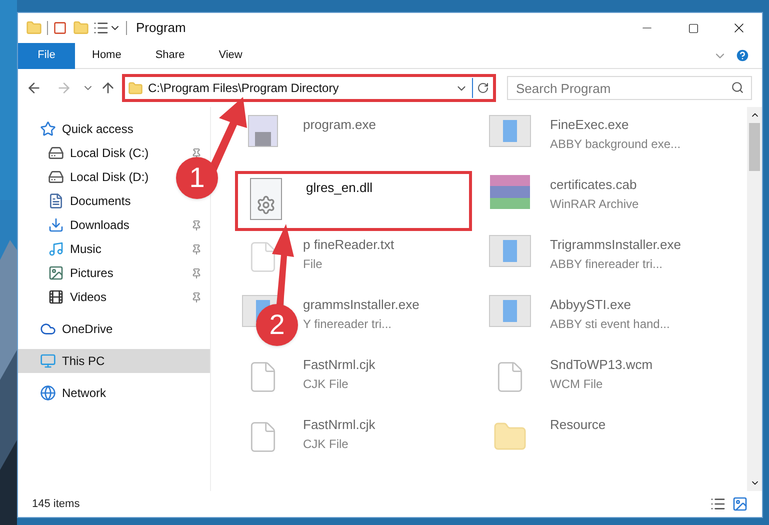  What do you see at coordinates (108, 88) in the screenshot?
I see `up-icon` at bounding box center [108, 88].